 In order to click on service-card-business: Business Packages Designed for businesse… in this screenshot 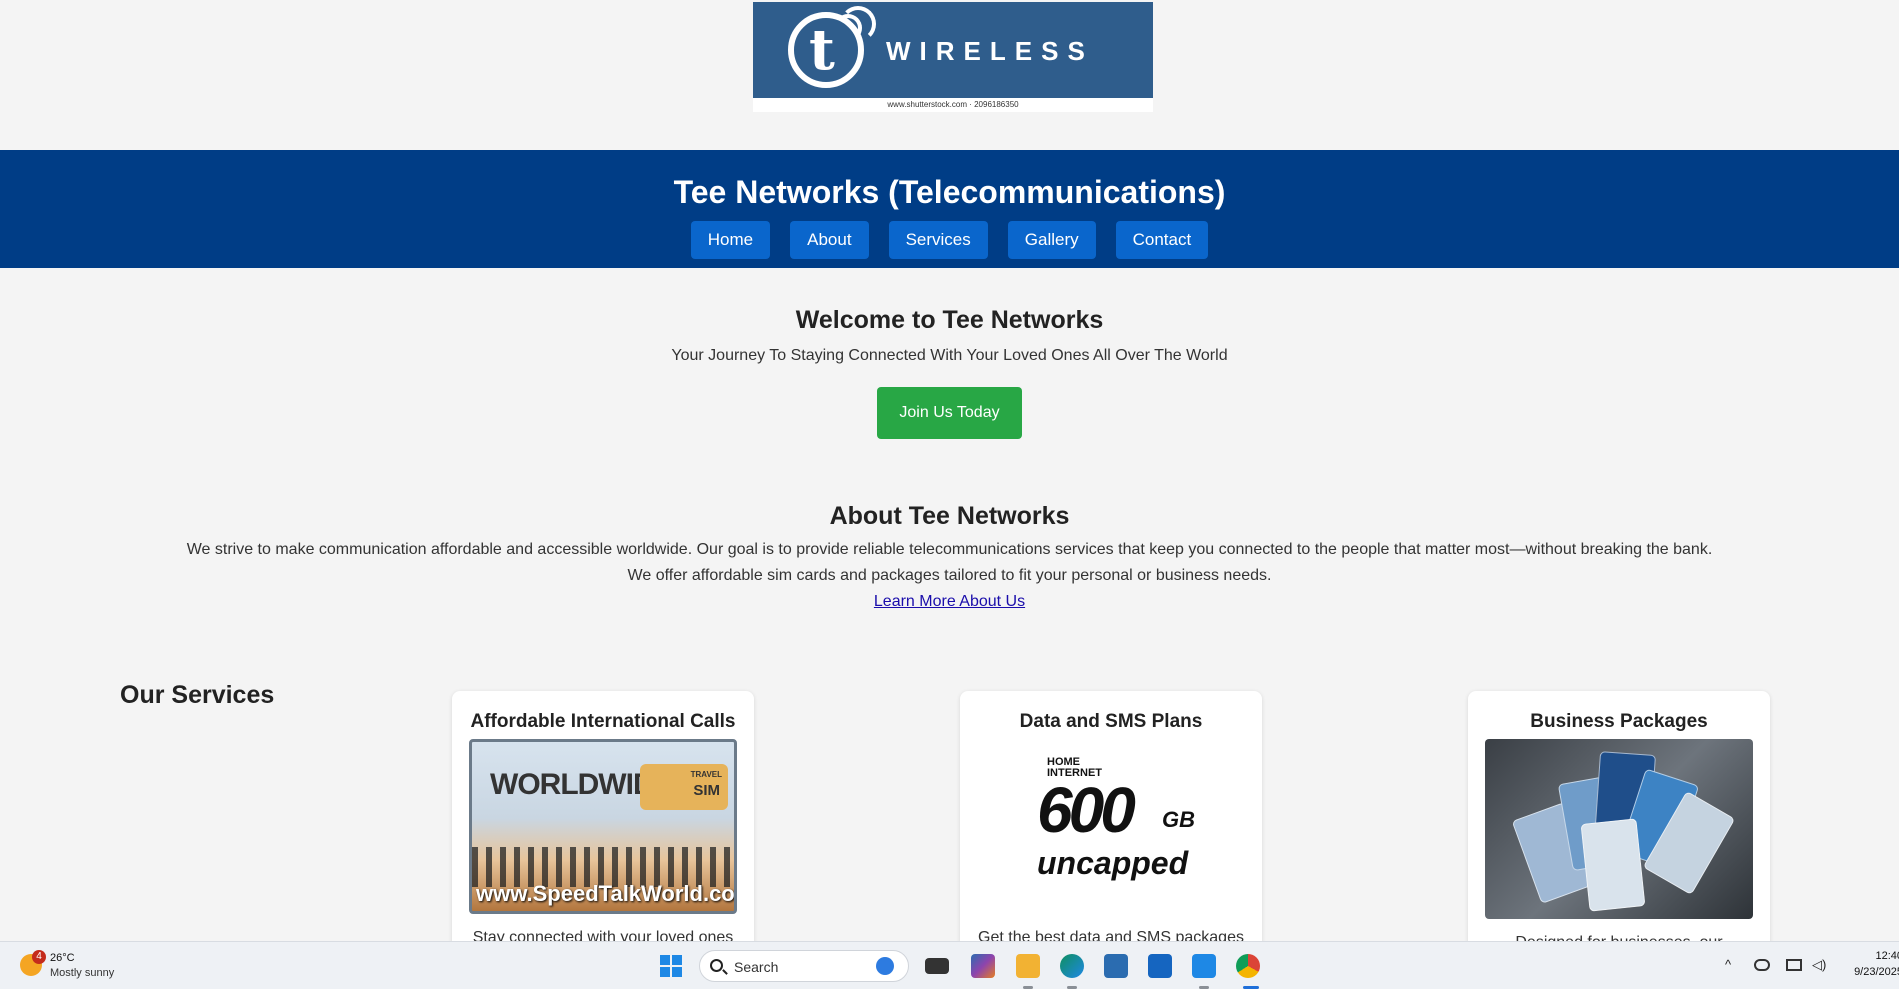, I will do `click(1619, 821)`.